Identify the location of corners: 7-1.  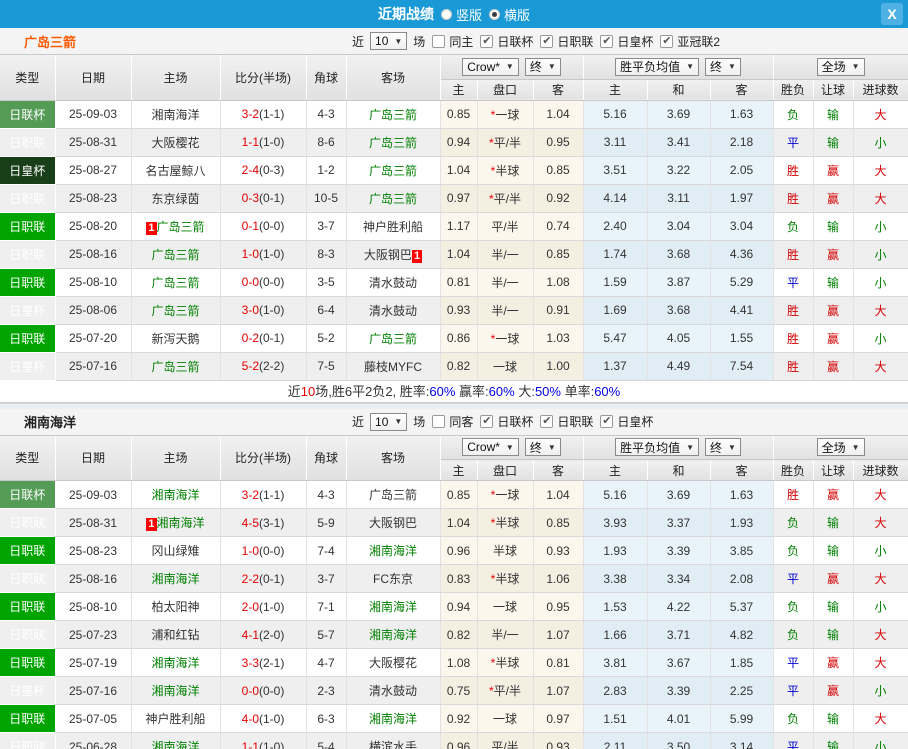
(326, 606).